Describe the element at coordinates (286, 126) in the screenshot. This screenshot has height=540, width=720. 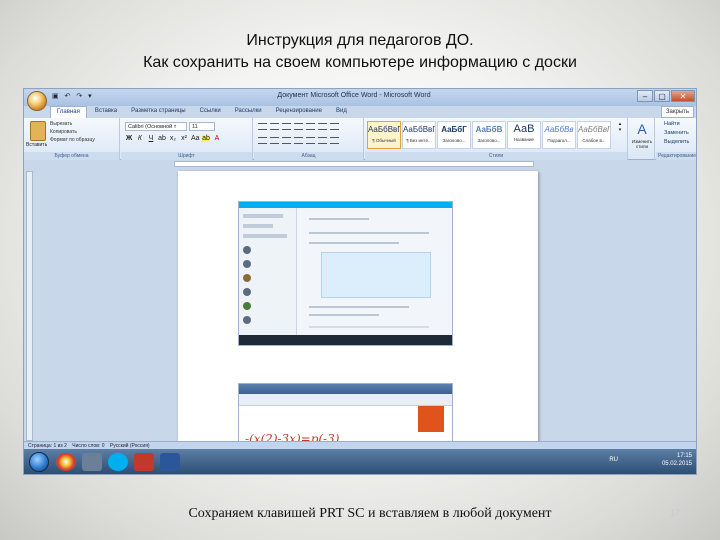
I see `multilevel-list-icon` at that location.